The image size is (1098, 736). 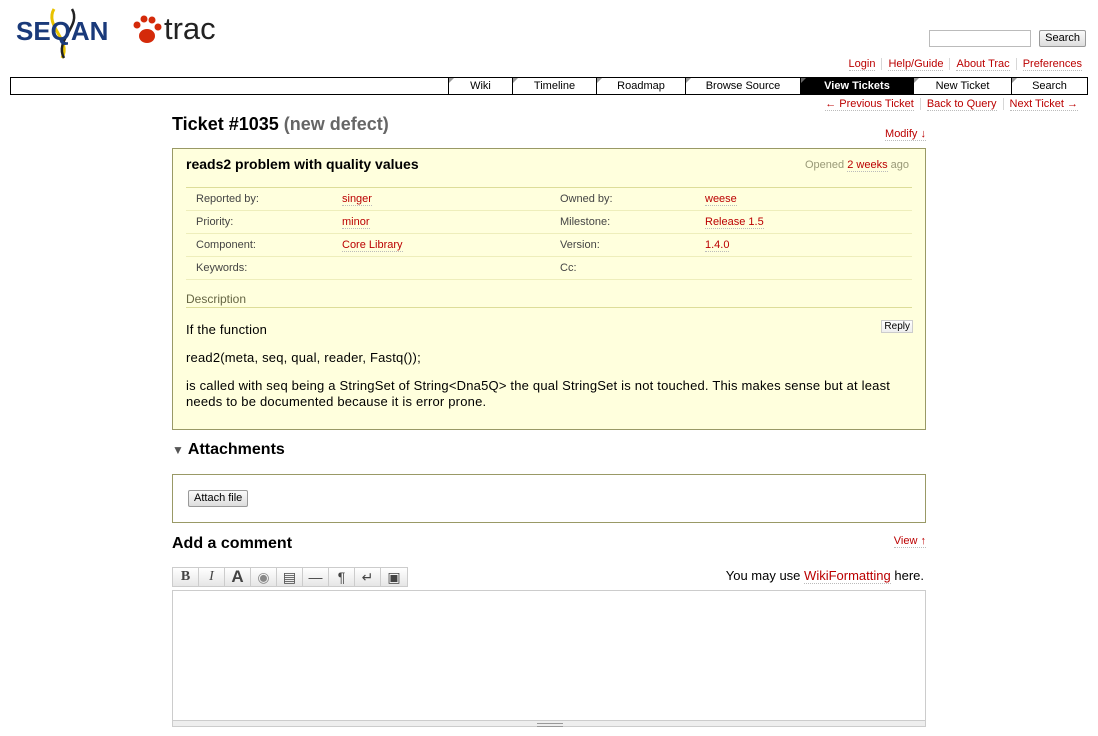 I want to click on hint-prefix: You may use, so click(x=763, y=575).